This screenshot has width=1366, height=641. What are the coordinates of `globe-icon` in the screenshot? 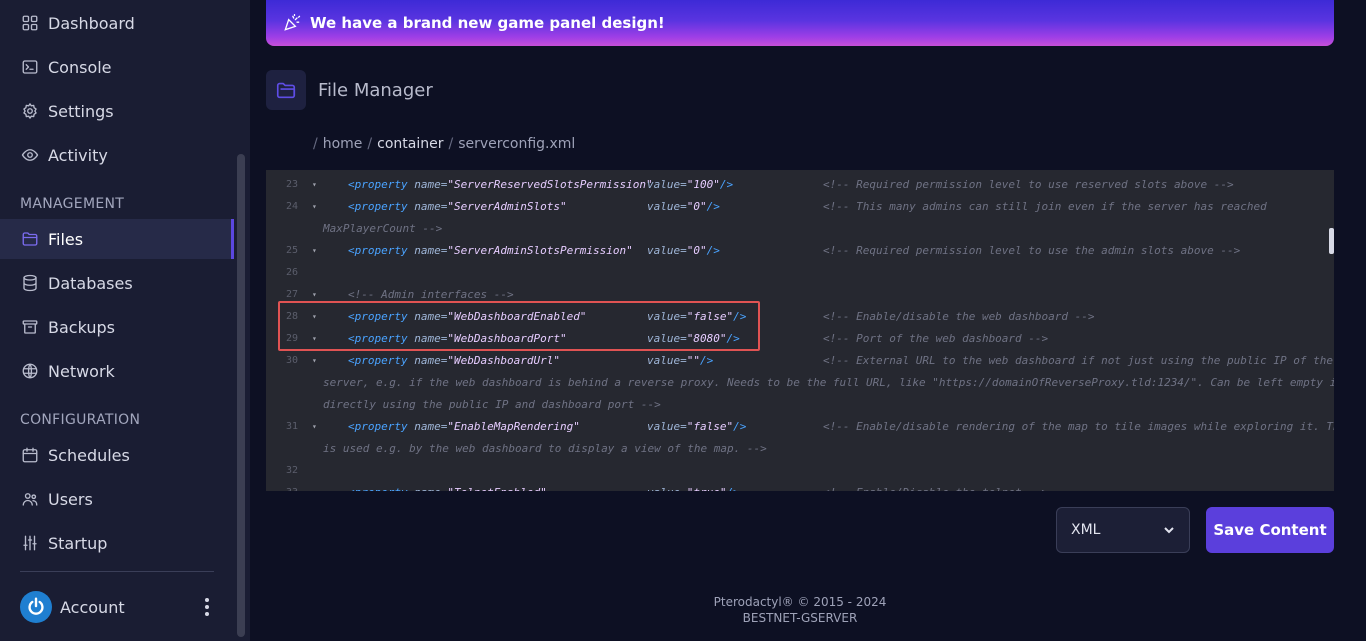 It's located at (30, 371).